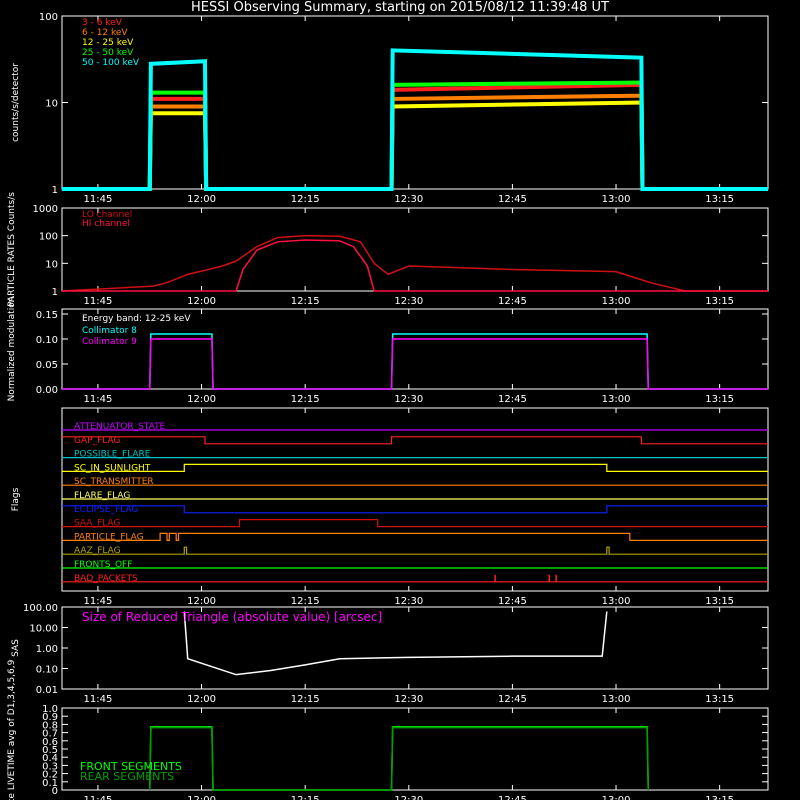  I want to click on y-tick-label: 0.05, so click(47, 365).